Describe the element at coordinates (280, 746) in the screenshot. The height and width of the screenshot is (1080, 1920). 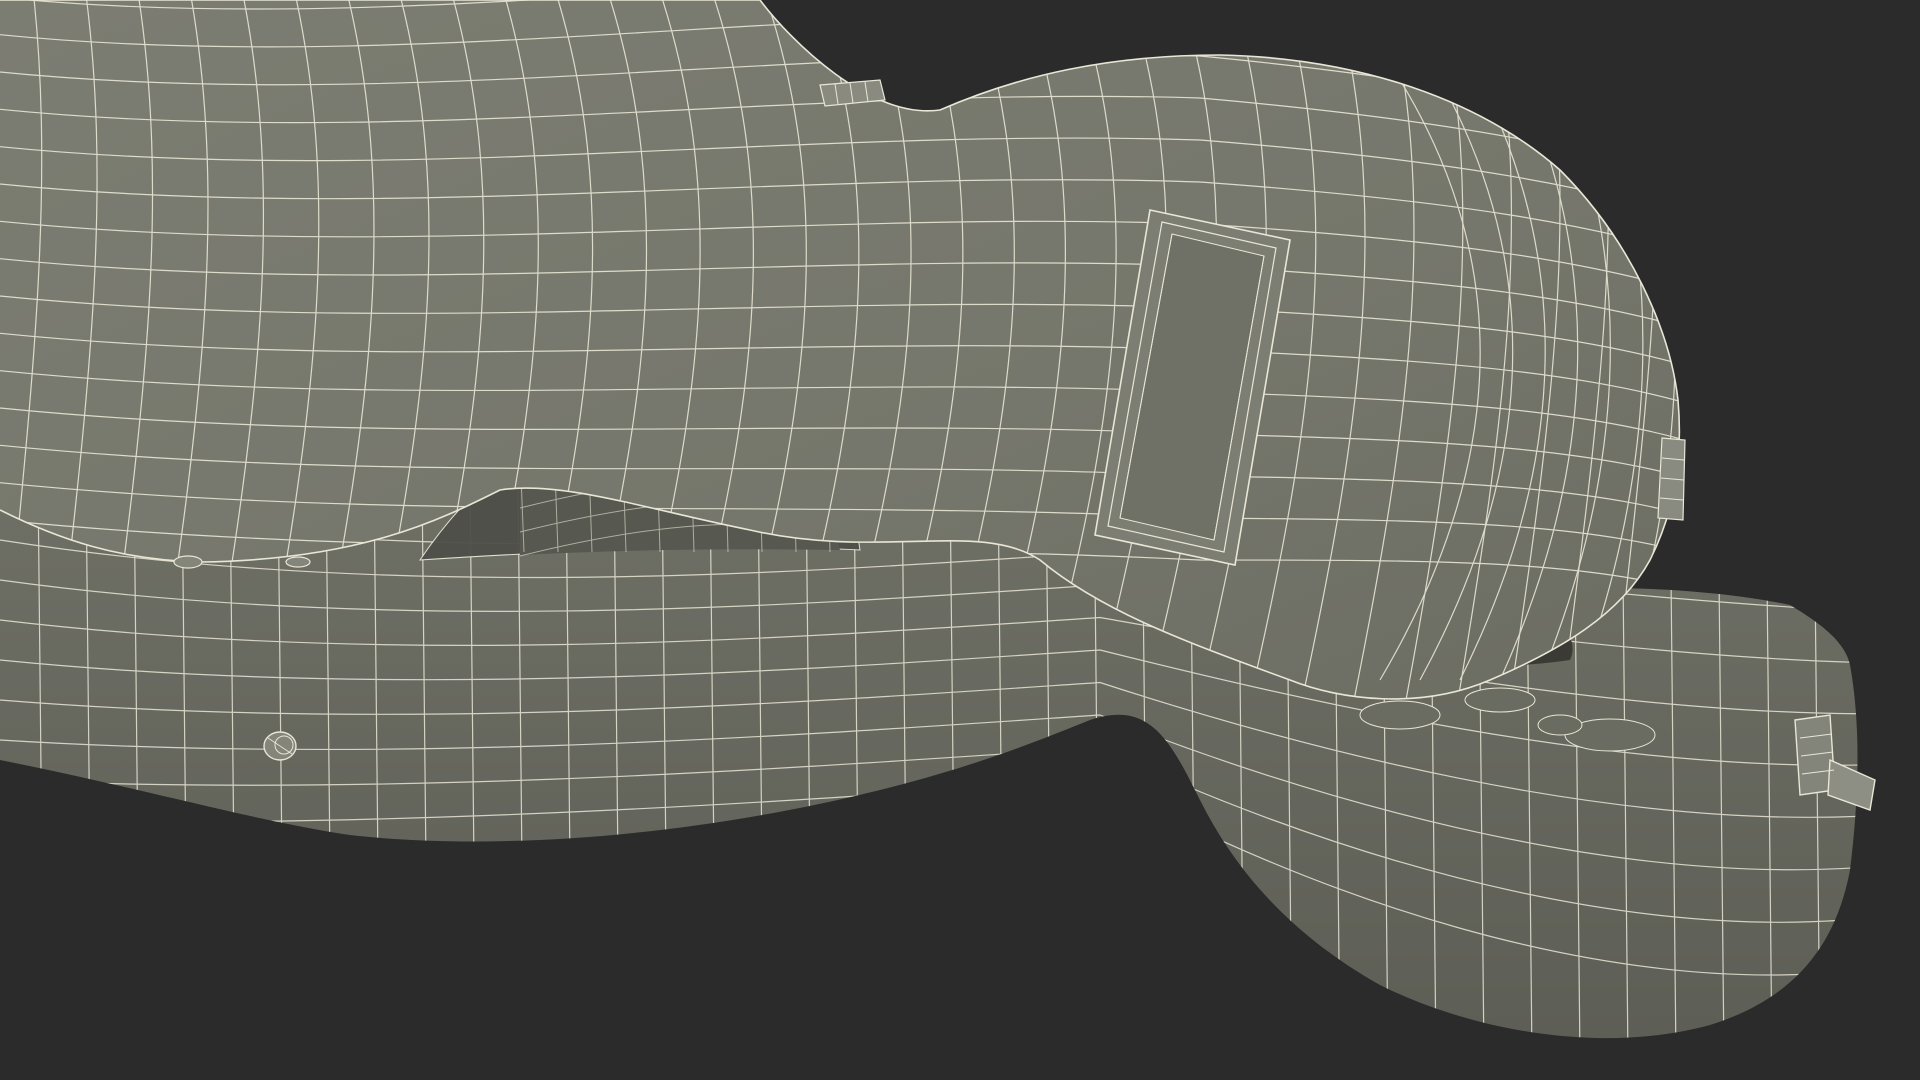
I see `side-bolt` at that location.